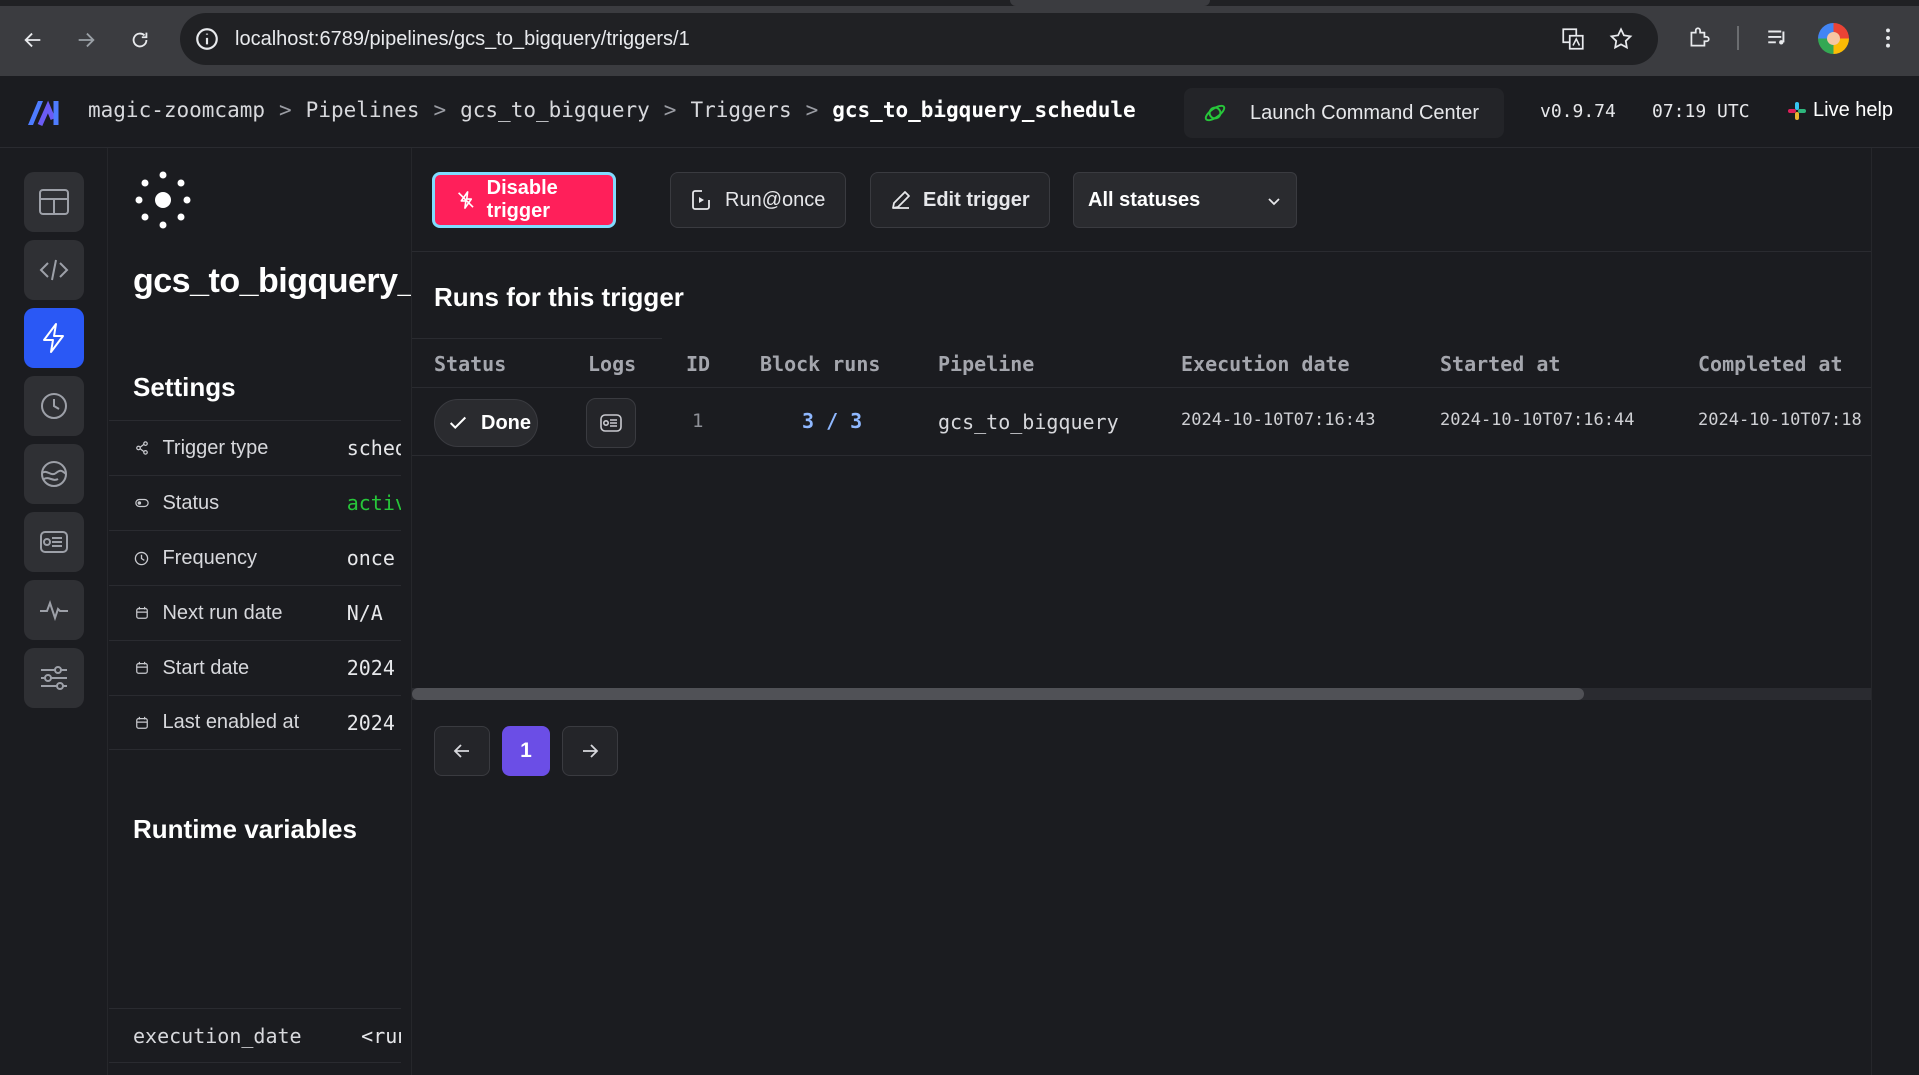 The image size is (1919, 1075). I want to click on run-once-button: Run@once, so click(758, 200).